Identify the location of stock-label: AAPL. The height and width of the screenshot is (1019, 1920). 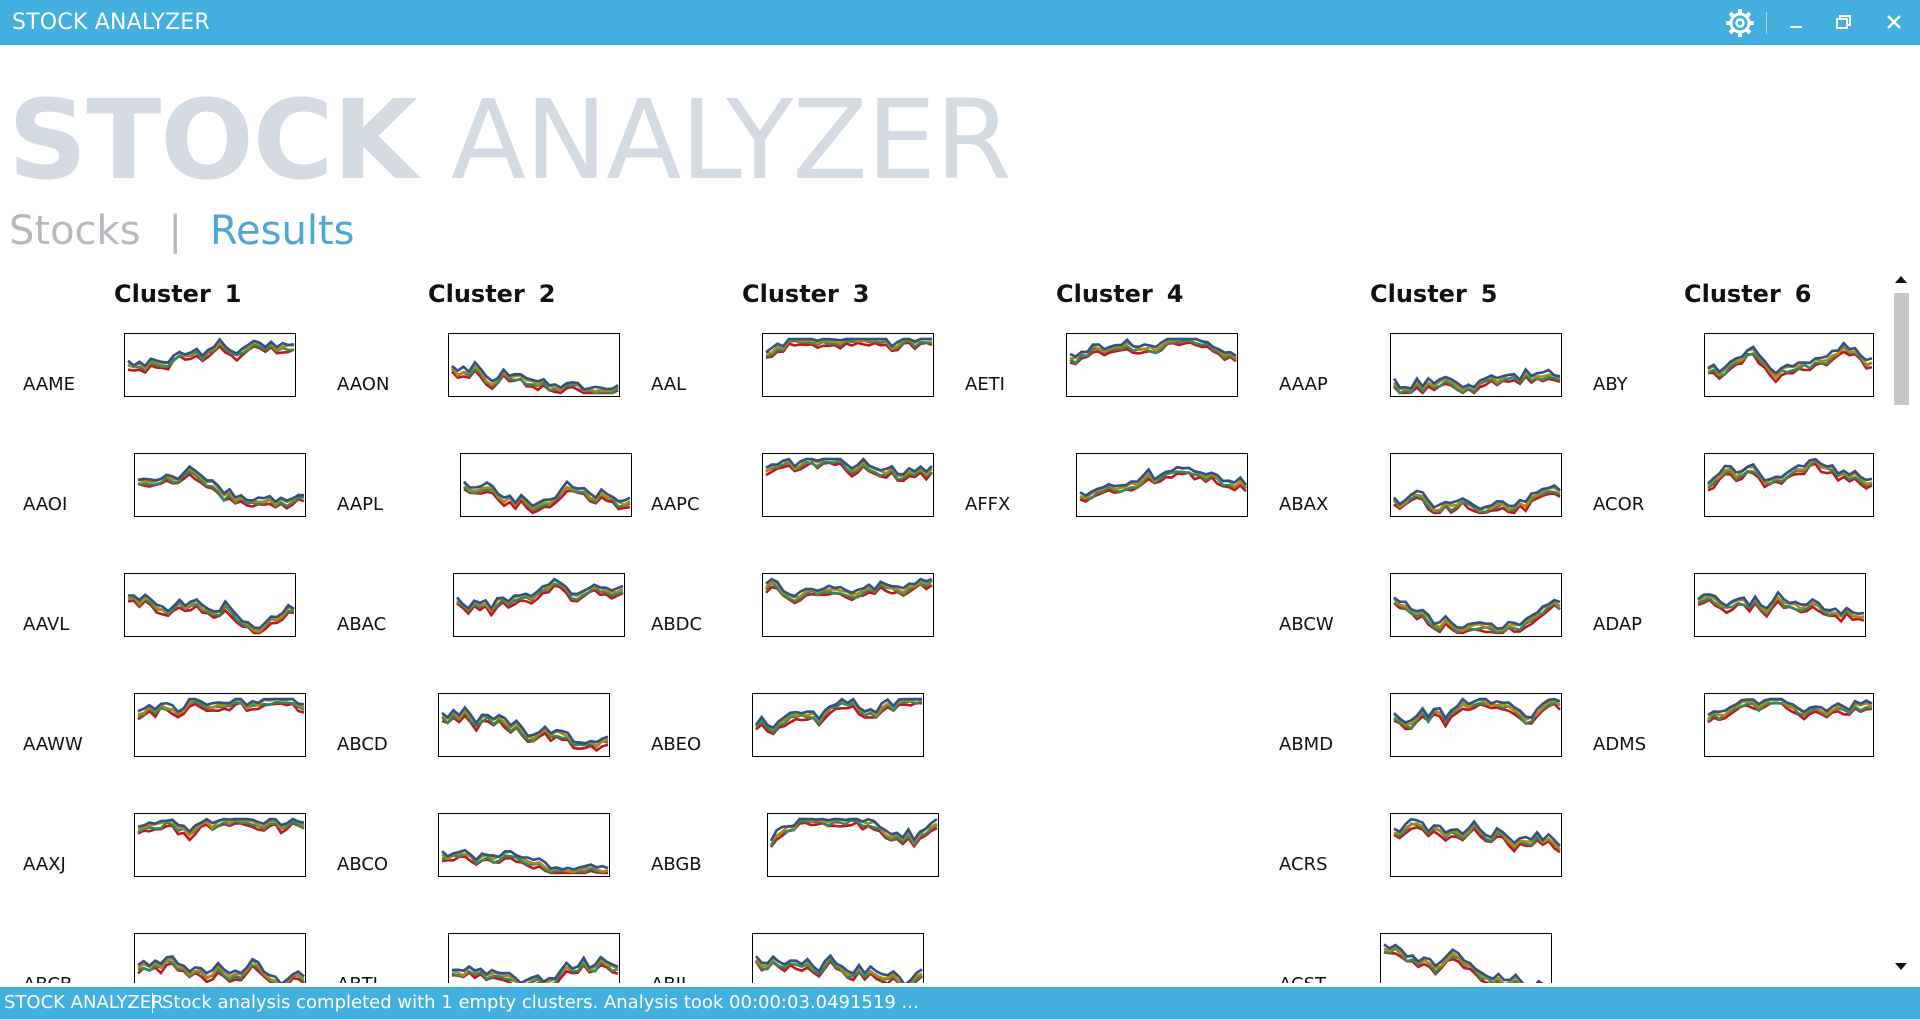
(360, 504).